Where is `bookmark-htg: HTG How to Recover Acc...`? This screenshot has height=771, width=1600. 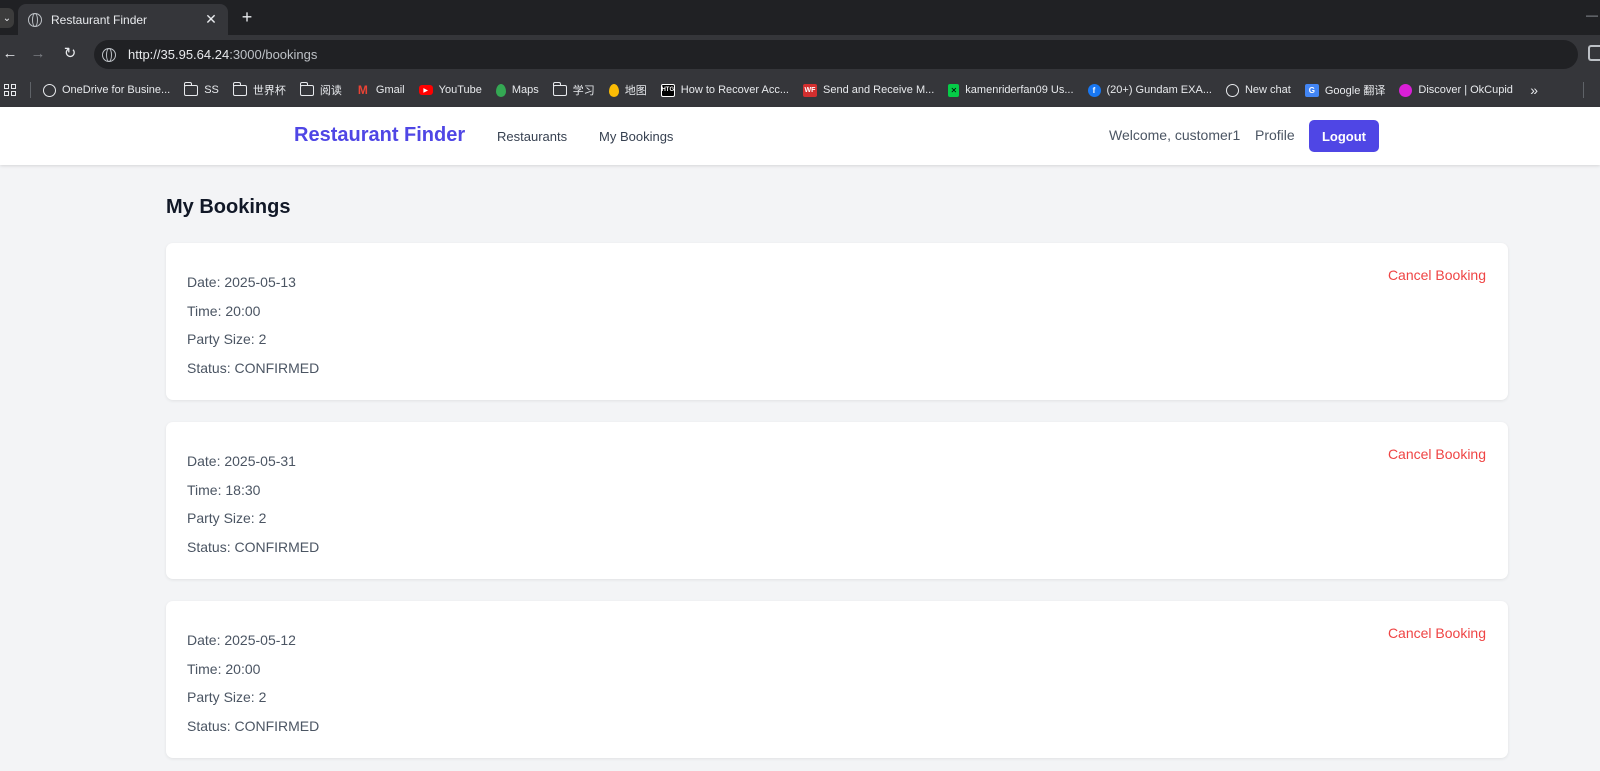 bookmark-htg: HTG How to Recover Acc... is located at coordinates (724, 90).